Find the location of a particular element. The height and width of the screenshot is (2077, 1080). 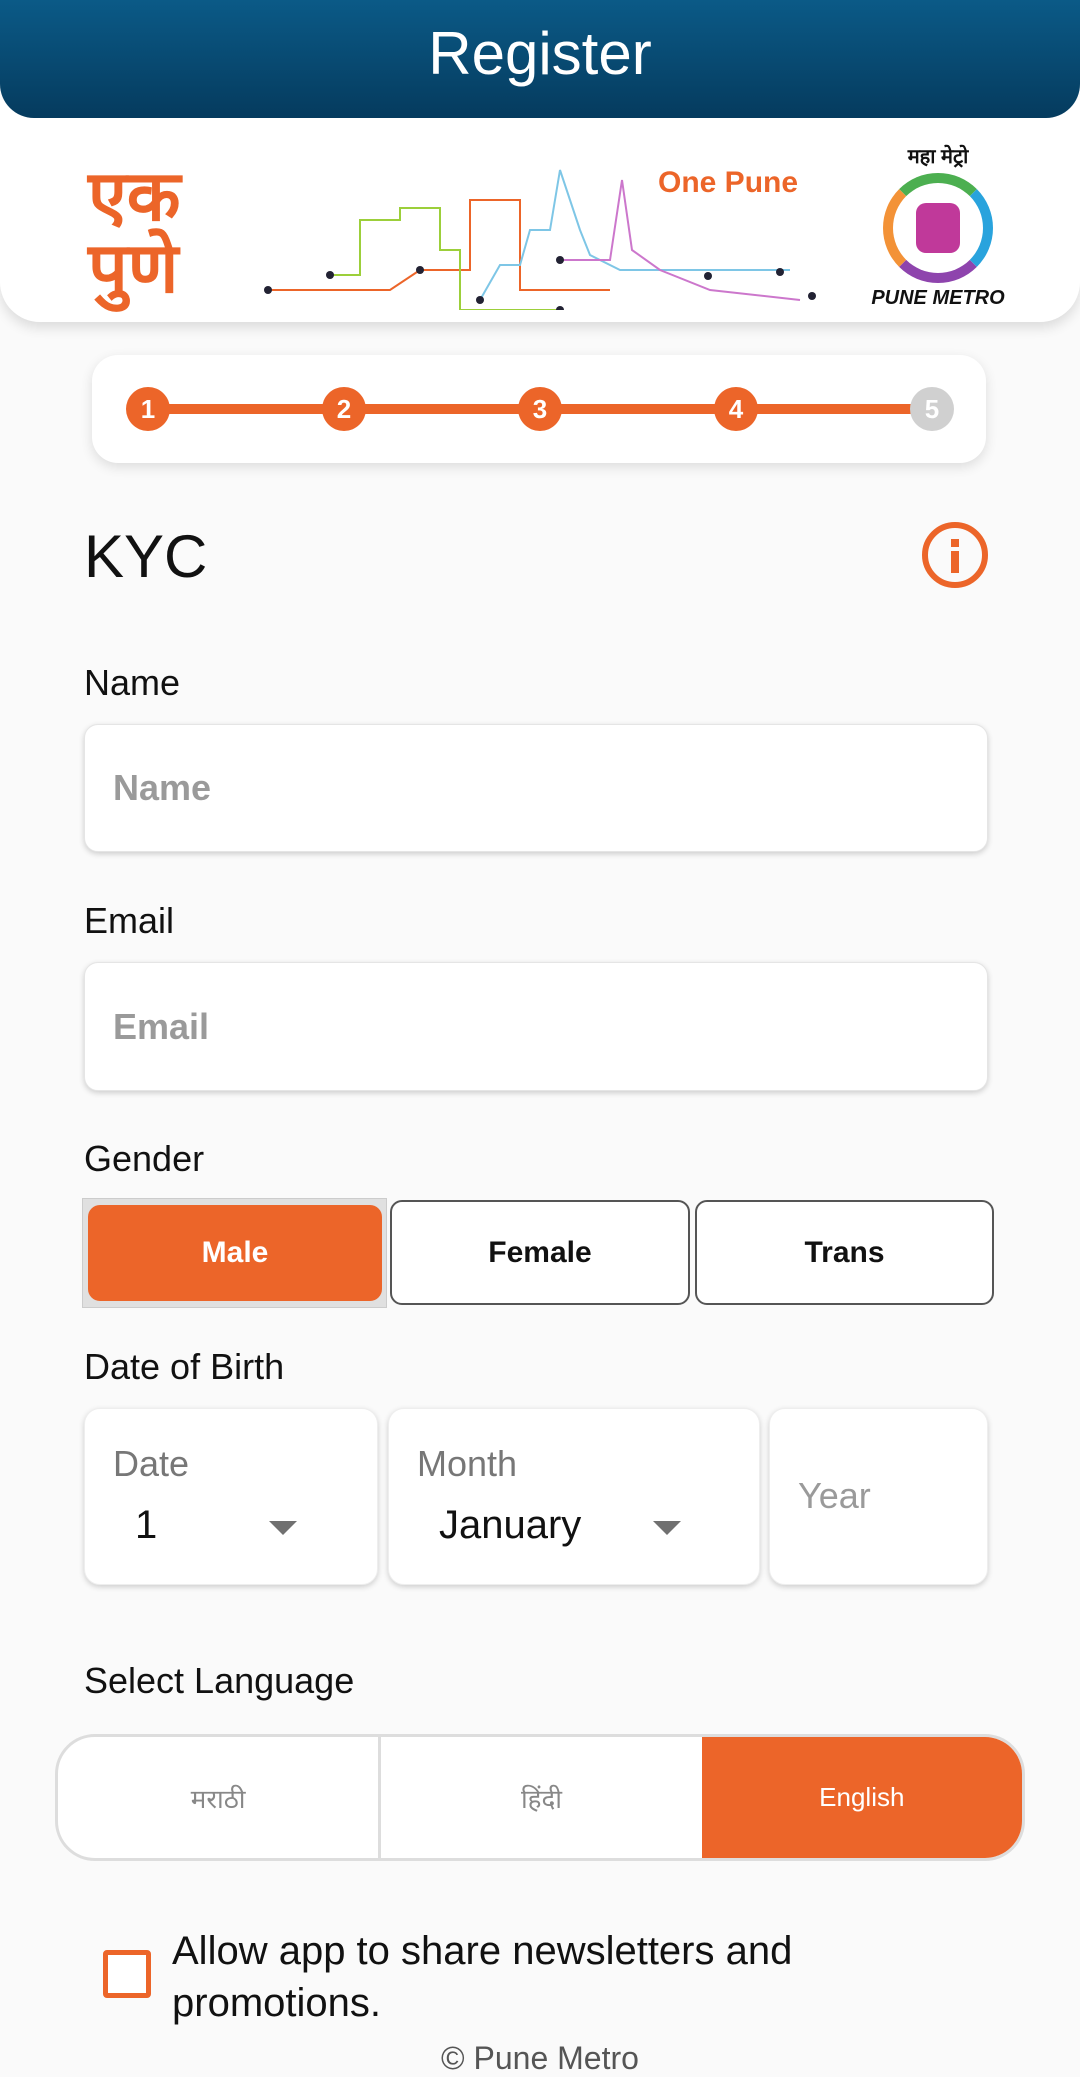

section-title: KYC is located at coordinates (146, 556).